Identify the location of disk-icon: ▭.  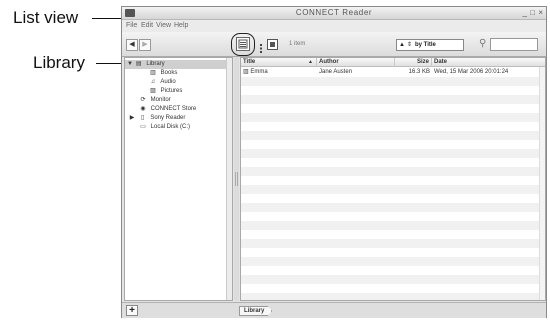
(143, 127).